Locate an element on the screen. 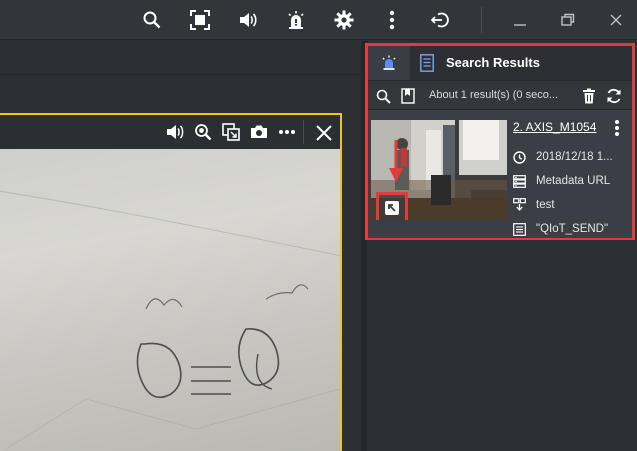 Image resolution: width=637 pixels, height=451 pixels. top-toolbar is located at coordinates (318, 20).